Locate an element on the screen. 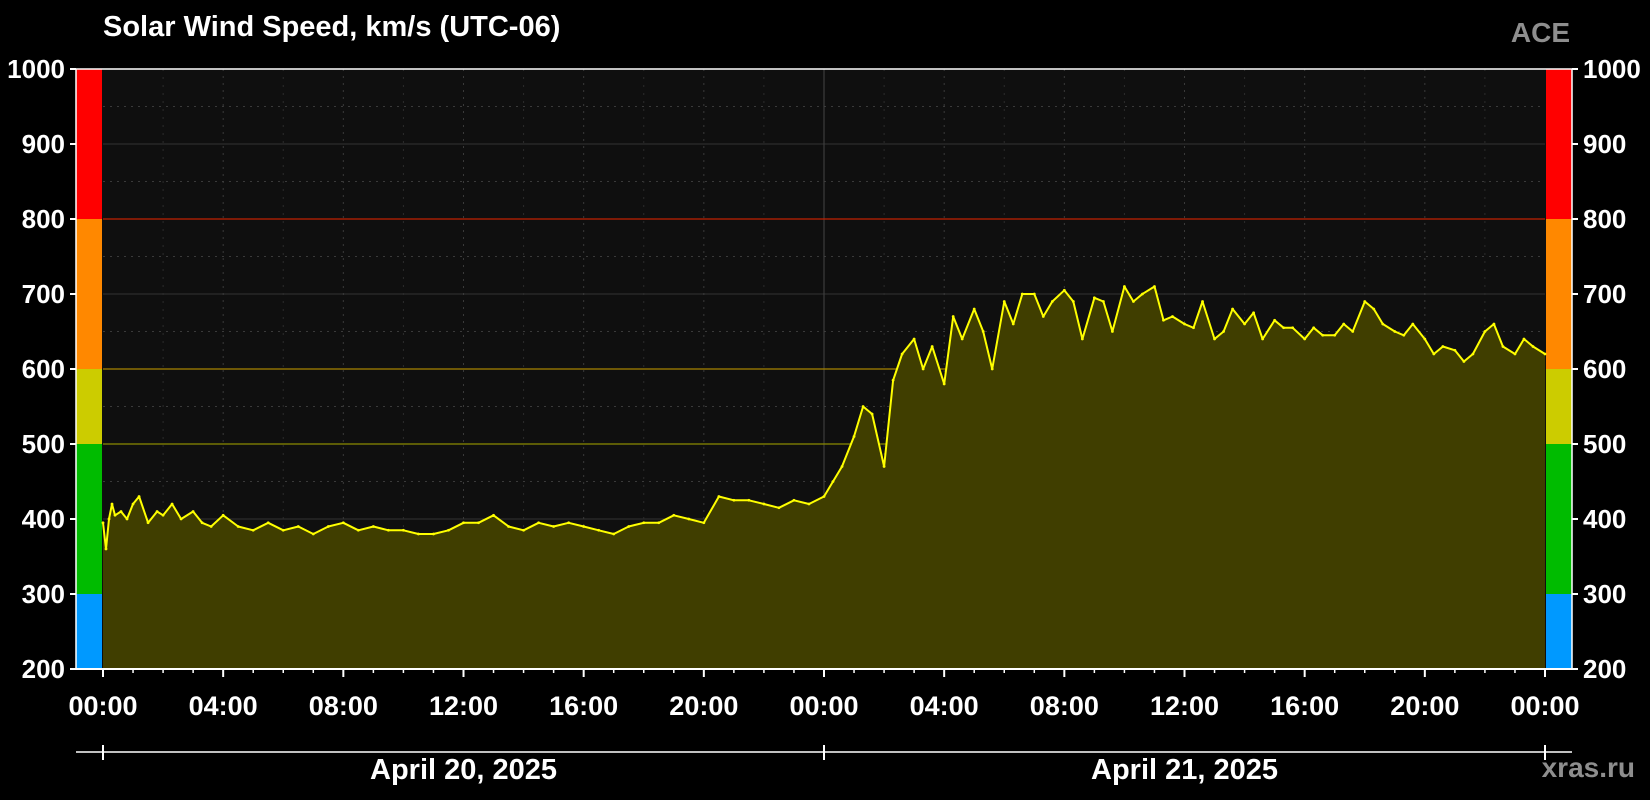 This screenshot has height=800, width=1650. x-tick-label: 20:00 is located at coordinates (703, 706).